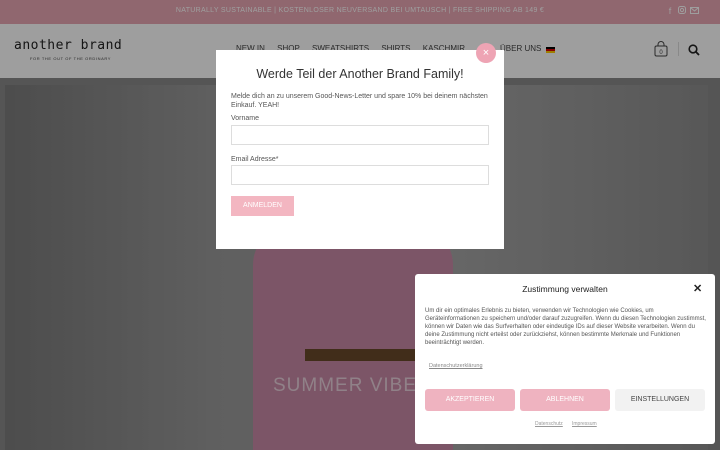 This screenshot has height=450, width=720. Describe the element at coordinates (262, 206) in the screenshot. I see `subscribe-button: ANMELDEN` at that location.